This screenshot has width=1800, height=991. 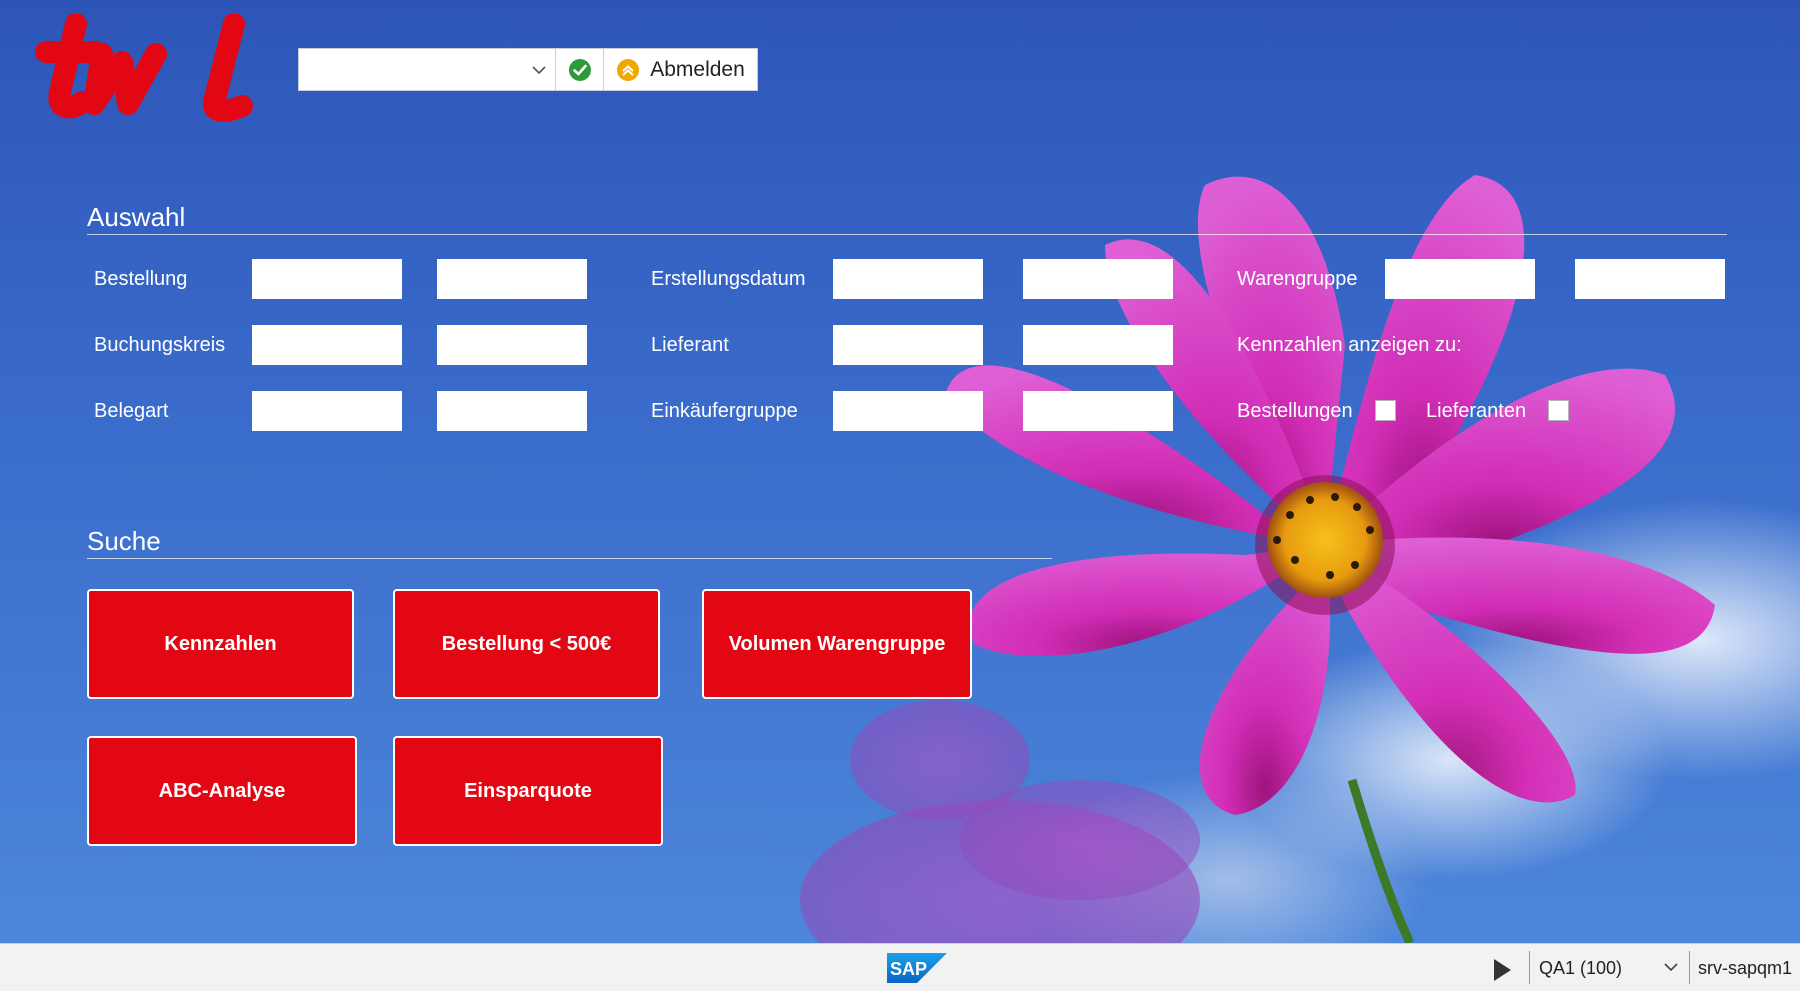 I want to click on section-title-auswahl: Auswahl, so click(x=136, y=217).